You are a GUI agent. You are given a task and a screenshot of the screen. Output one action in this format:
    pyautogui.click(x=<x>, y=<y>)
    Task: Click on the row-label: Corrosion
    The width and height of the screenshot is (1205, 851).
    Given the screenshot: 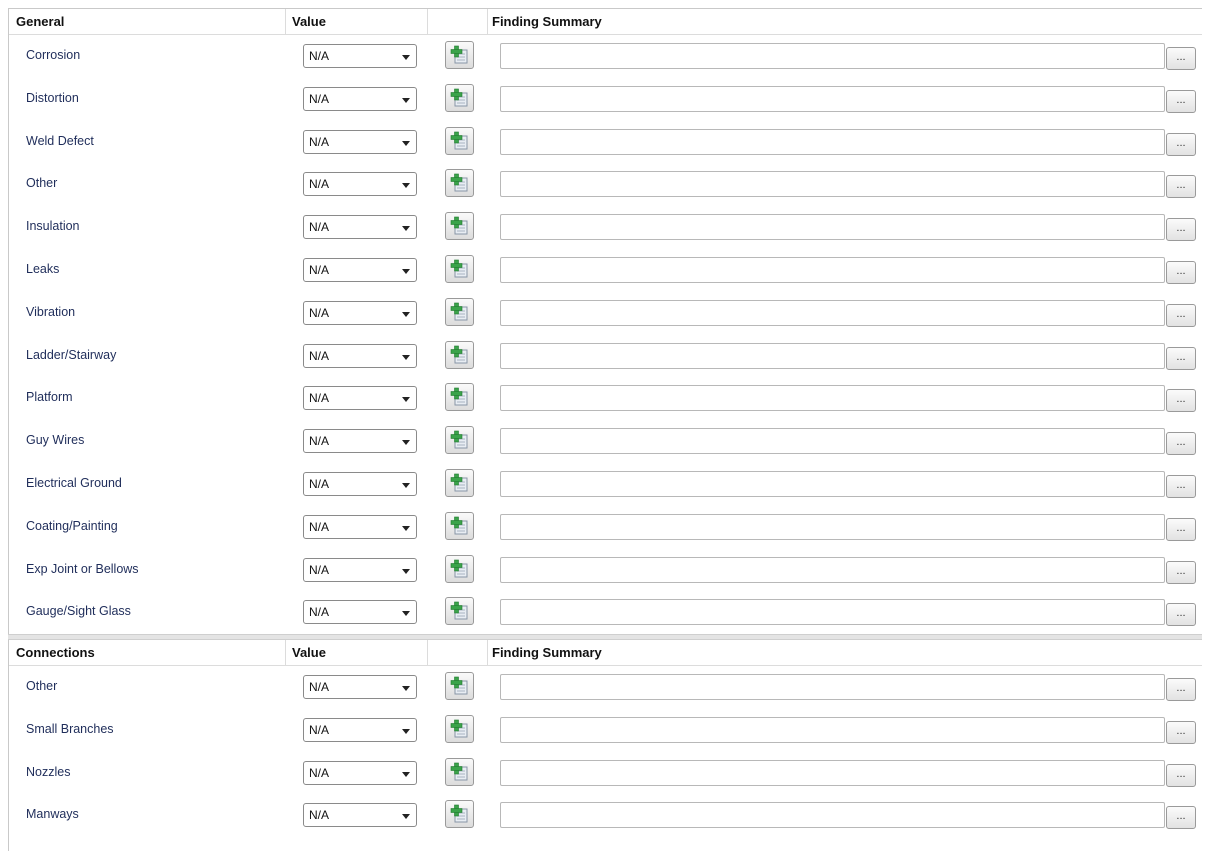 What is the action you would take?
    pyautogui.click(x=53, y=55)
    